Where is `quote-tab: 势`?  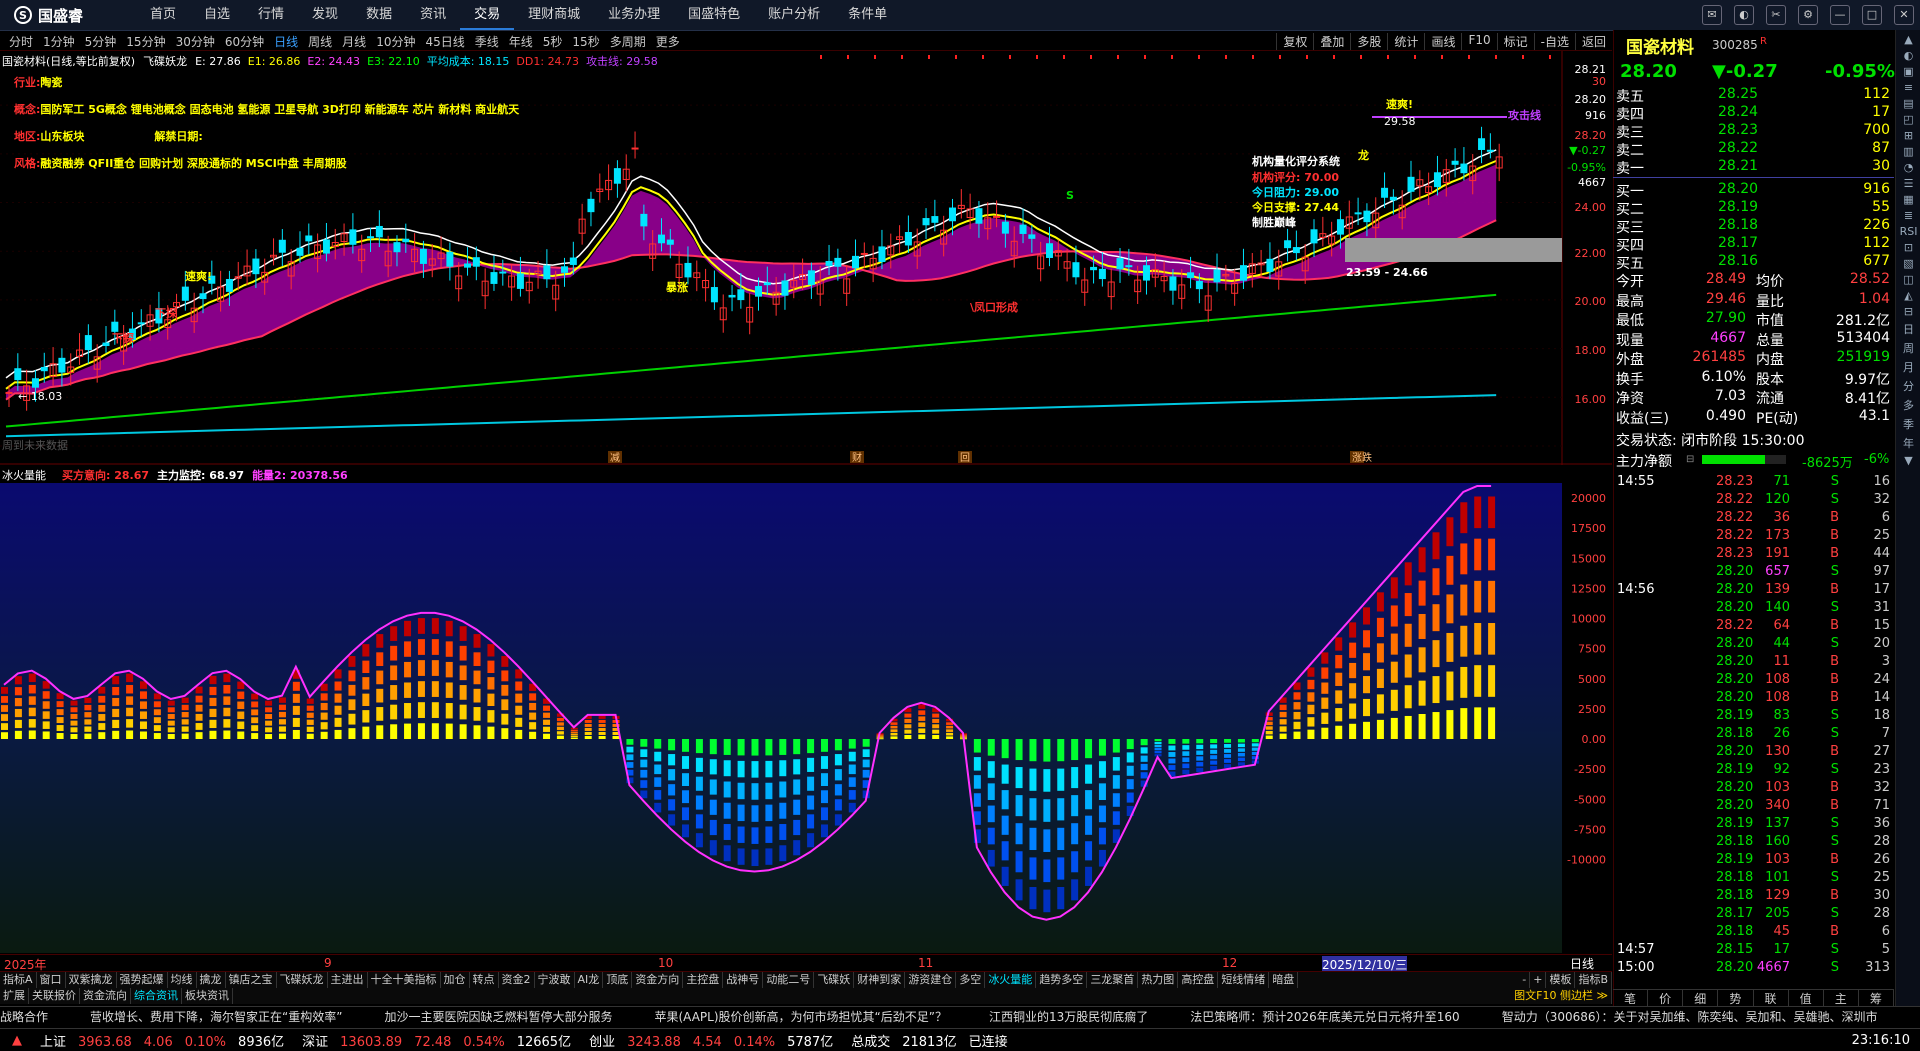 quote-tab: 势 is located at coordinates (1736, 998).